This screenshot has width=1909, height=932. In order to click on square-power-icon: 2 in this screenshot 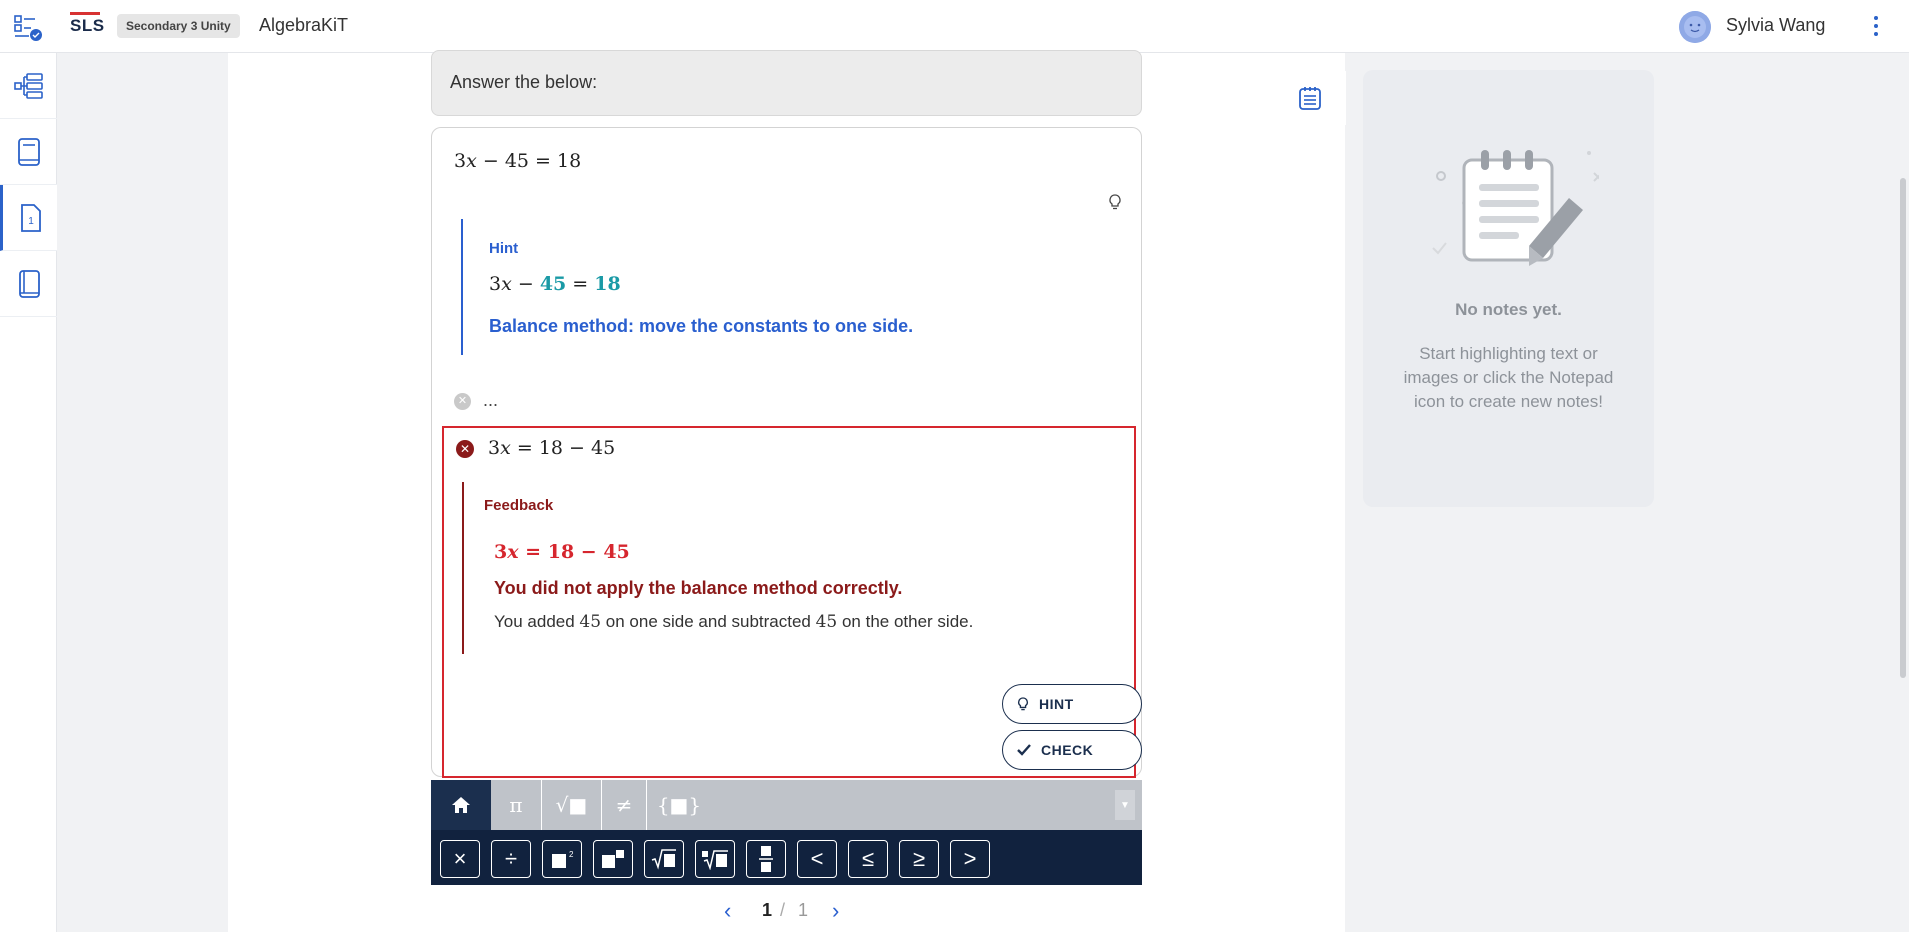, I will do `click(563, 859)`.